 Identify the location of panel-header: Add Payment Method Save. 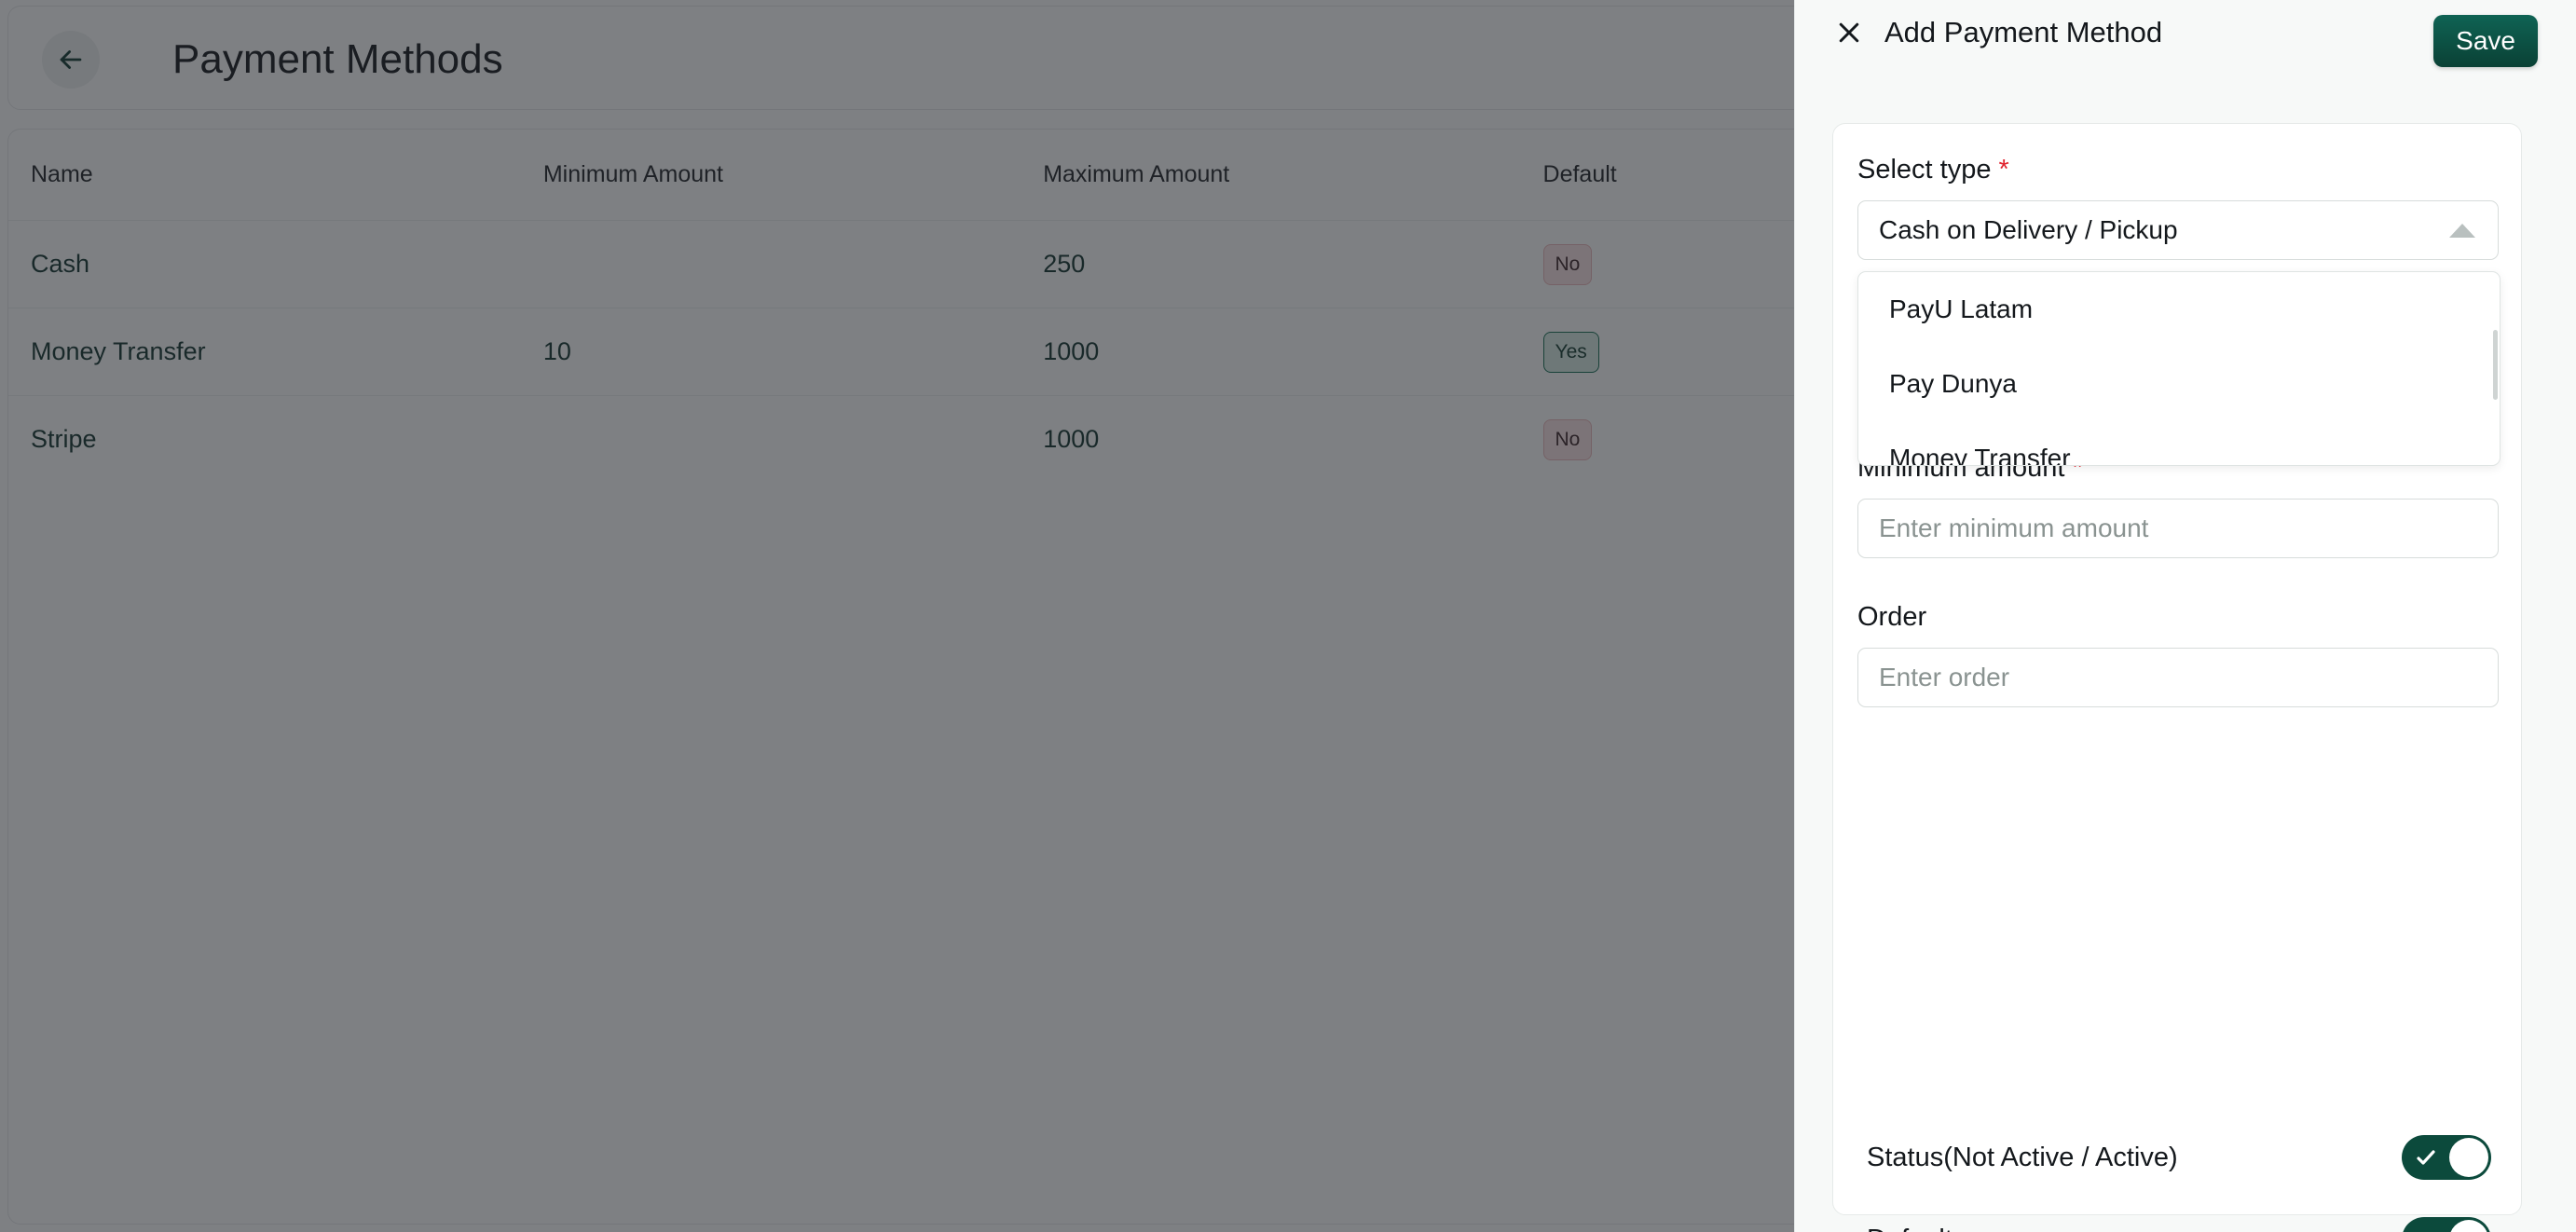
(2185, 57).